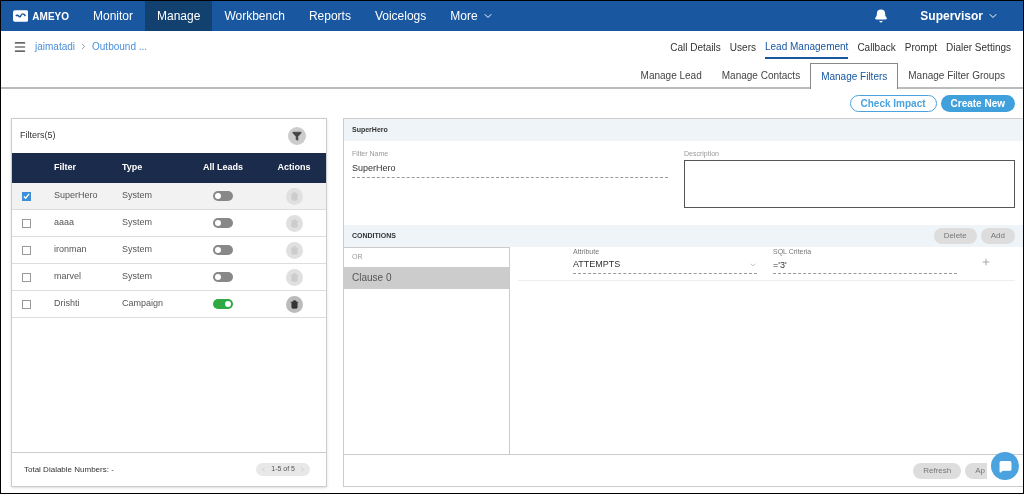 The width and height of the screenshot is (1024, 494). I want to click on section-tab: Dialer Settings, so click(978, 49).